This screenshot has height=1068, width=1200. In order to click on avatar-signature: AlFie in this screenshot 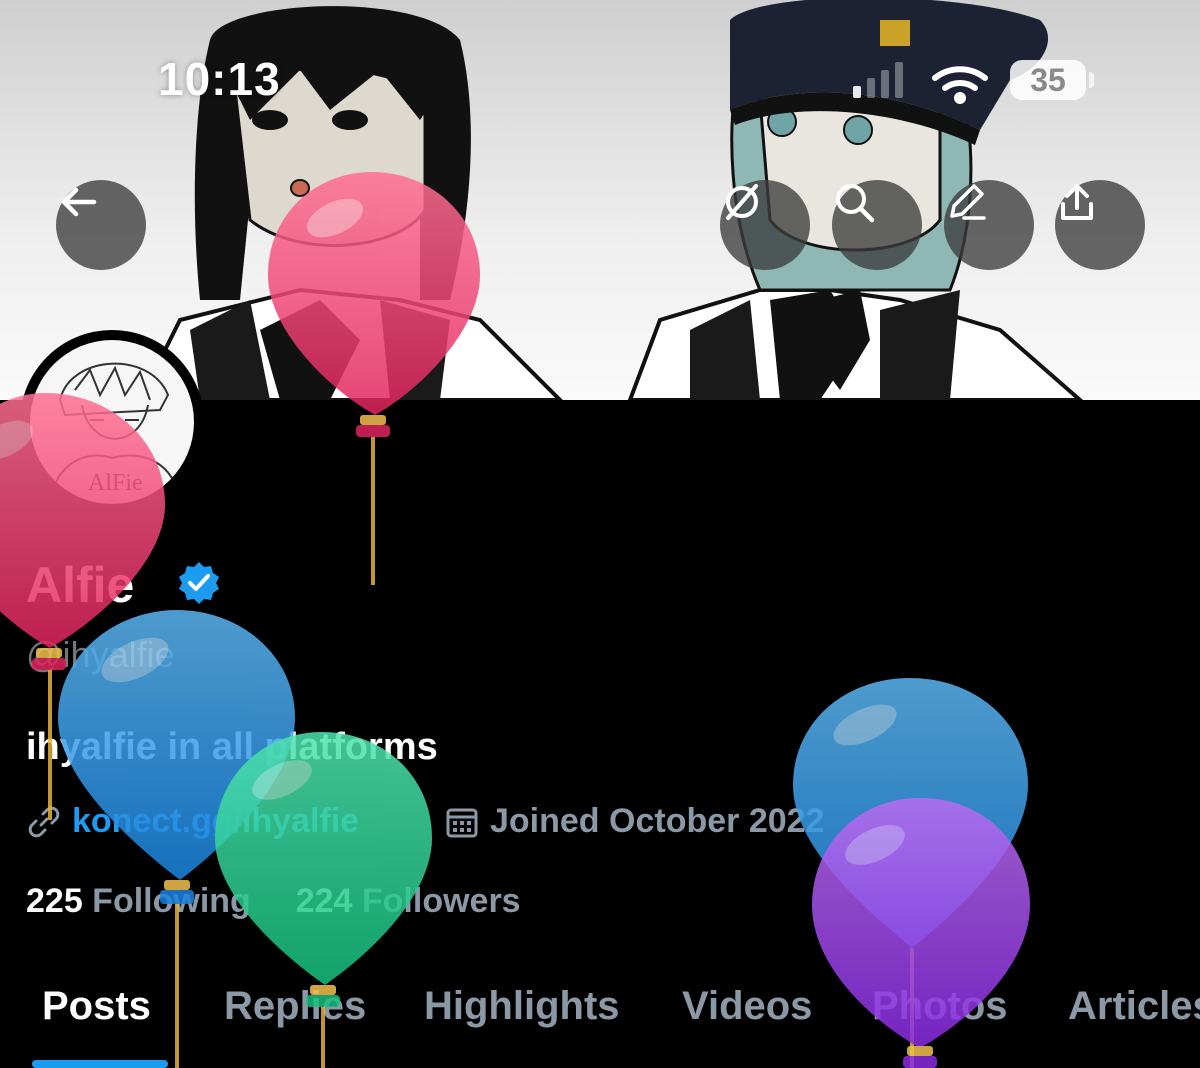, I will do `click(115, 483)`.